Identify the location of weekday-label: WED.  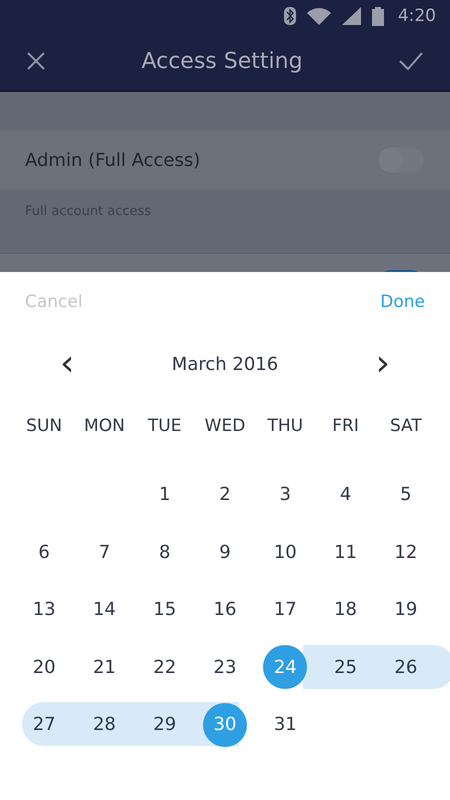
(225, 426).